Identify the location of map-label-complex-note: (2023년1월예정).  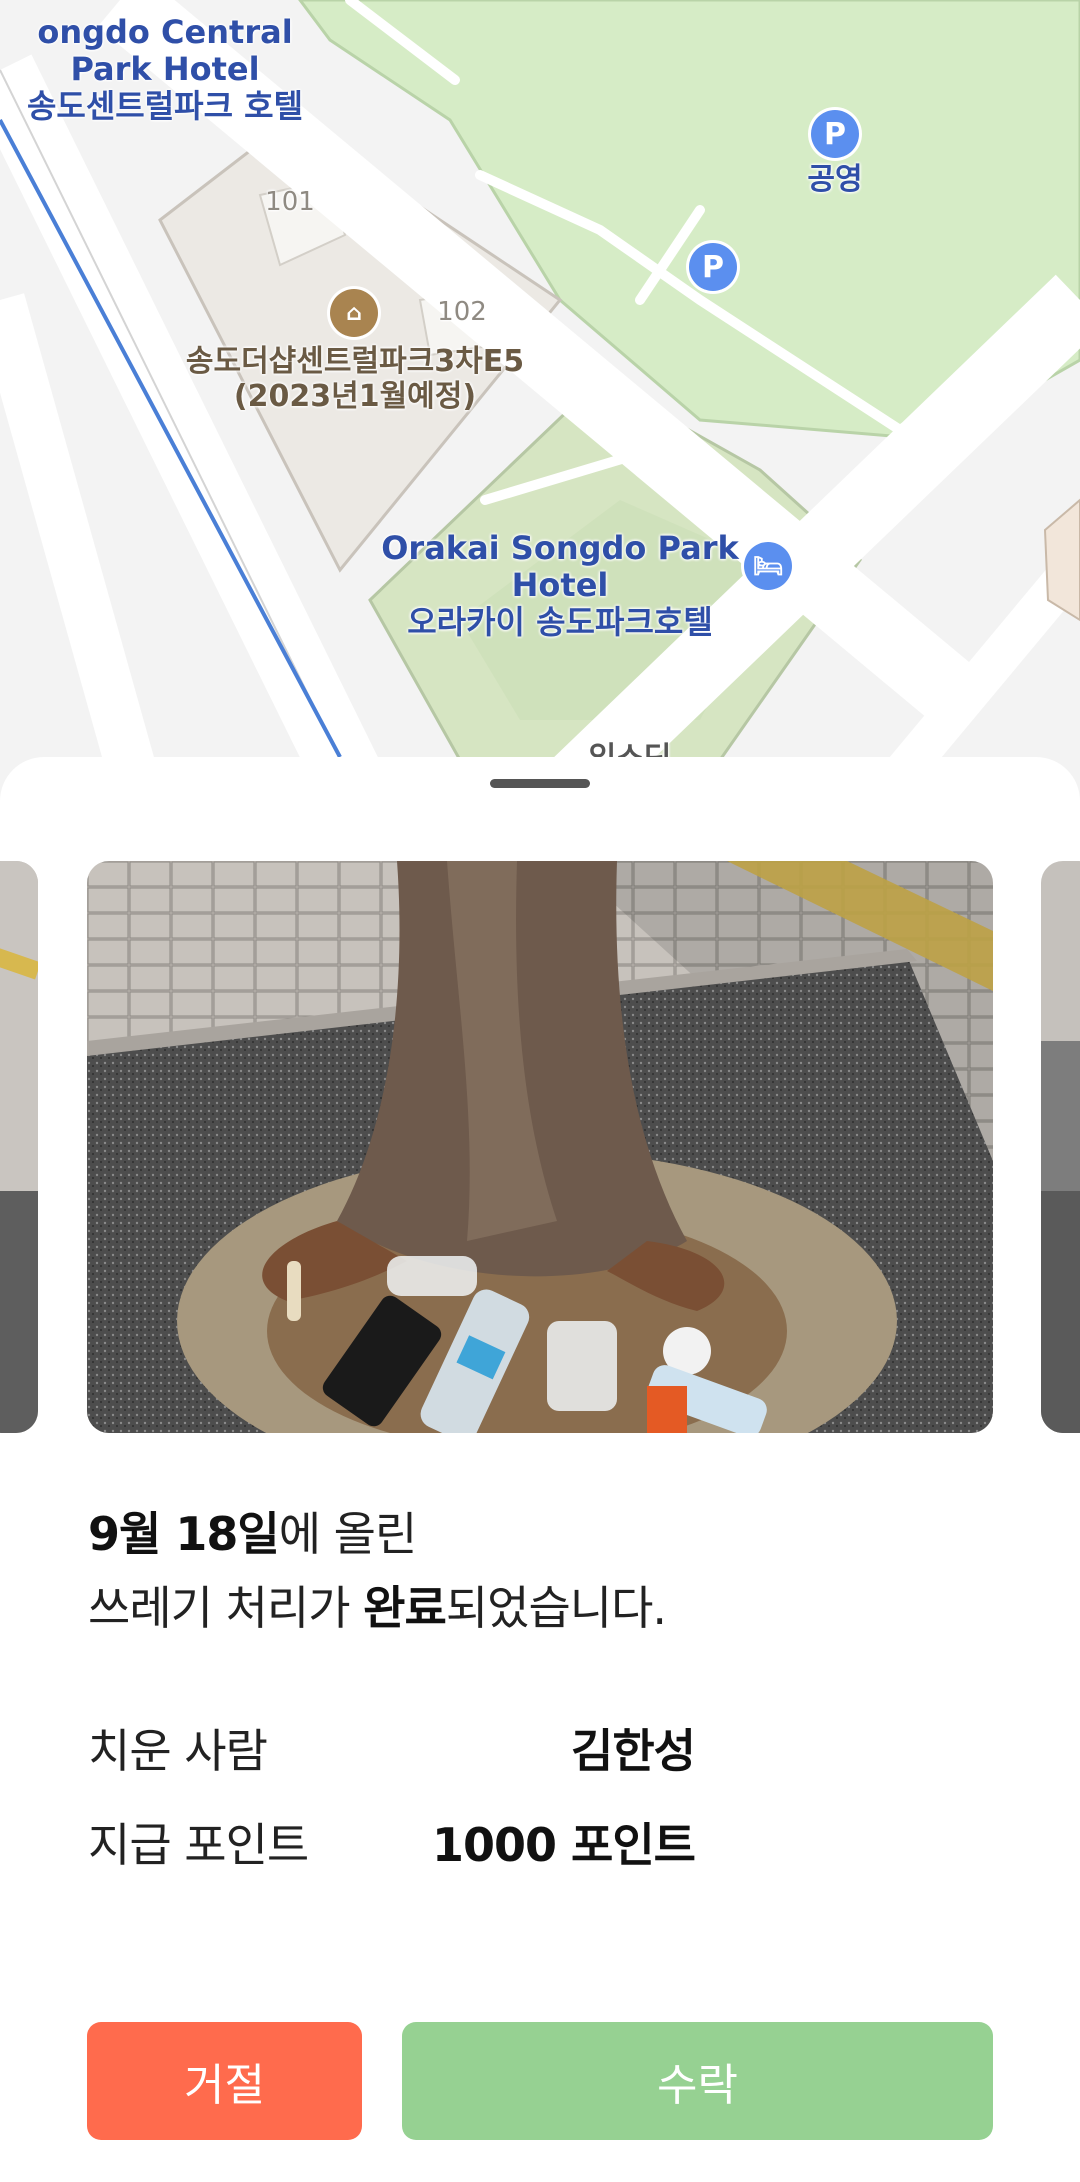
(355, 396).